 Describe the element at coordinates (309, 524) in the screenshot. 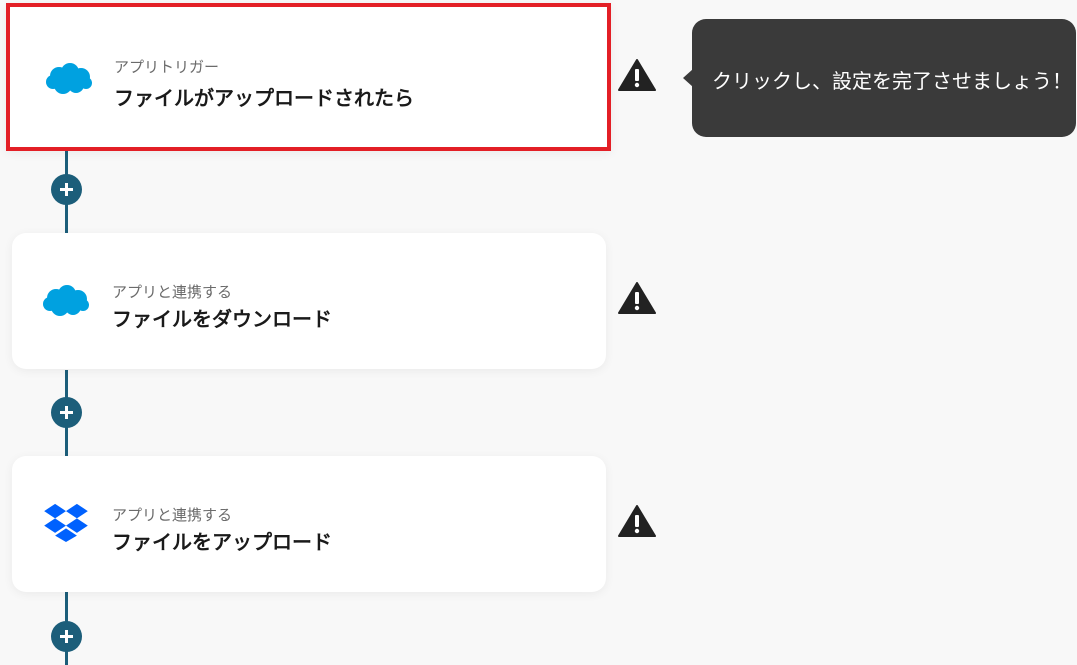

I see `flow-step-action-card: アプリと連携する ファイルをアップロード` at that location.